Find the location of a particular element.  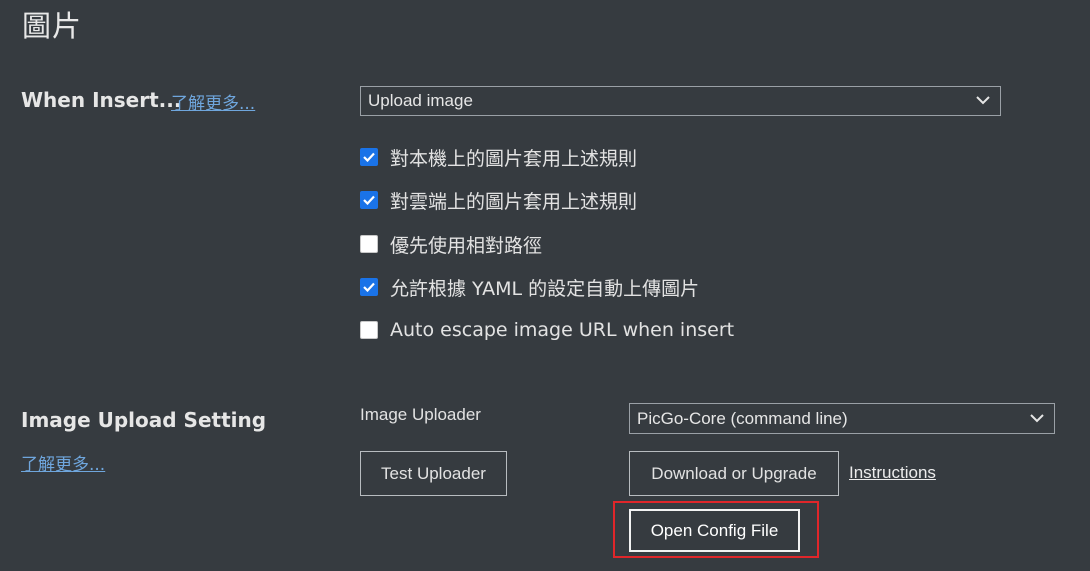

option-yaml-auto-upload: 允許根據 YAML 的設定自動上傳圖片 is located at coordinates (530, 287).